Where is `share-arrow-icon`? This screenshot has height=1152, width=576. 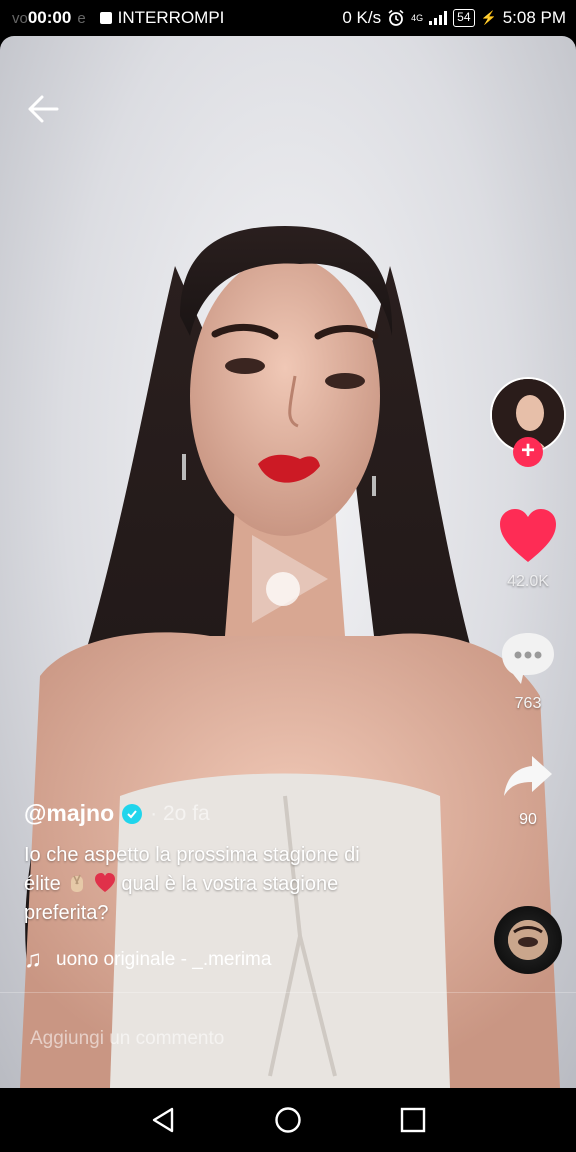
share-arrow-icon is located at coordinates (528, 776).